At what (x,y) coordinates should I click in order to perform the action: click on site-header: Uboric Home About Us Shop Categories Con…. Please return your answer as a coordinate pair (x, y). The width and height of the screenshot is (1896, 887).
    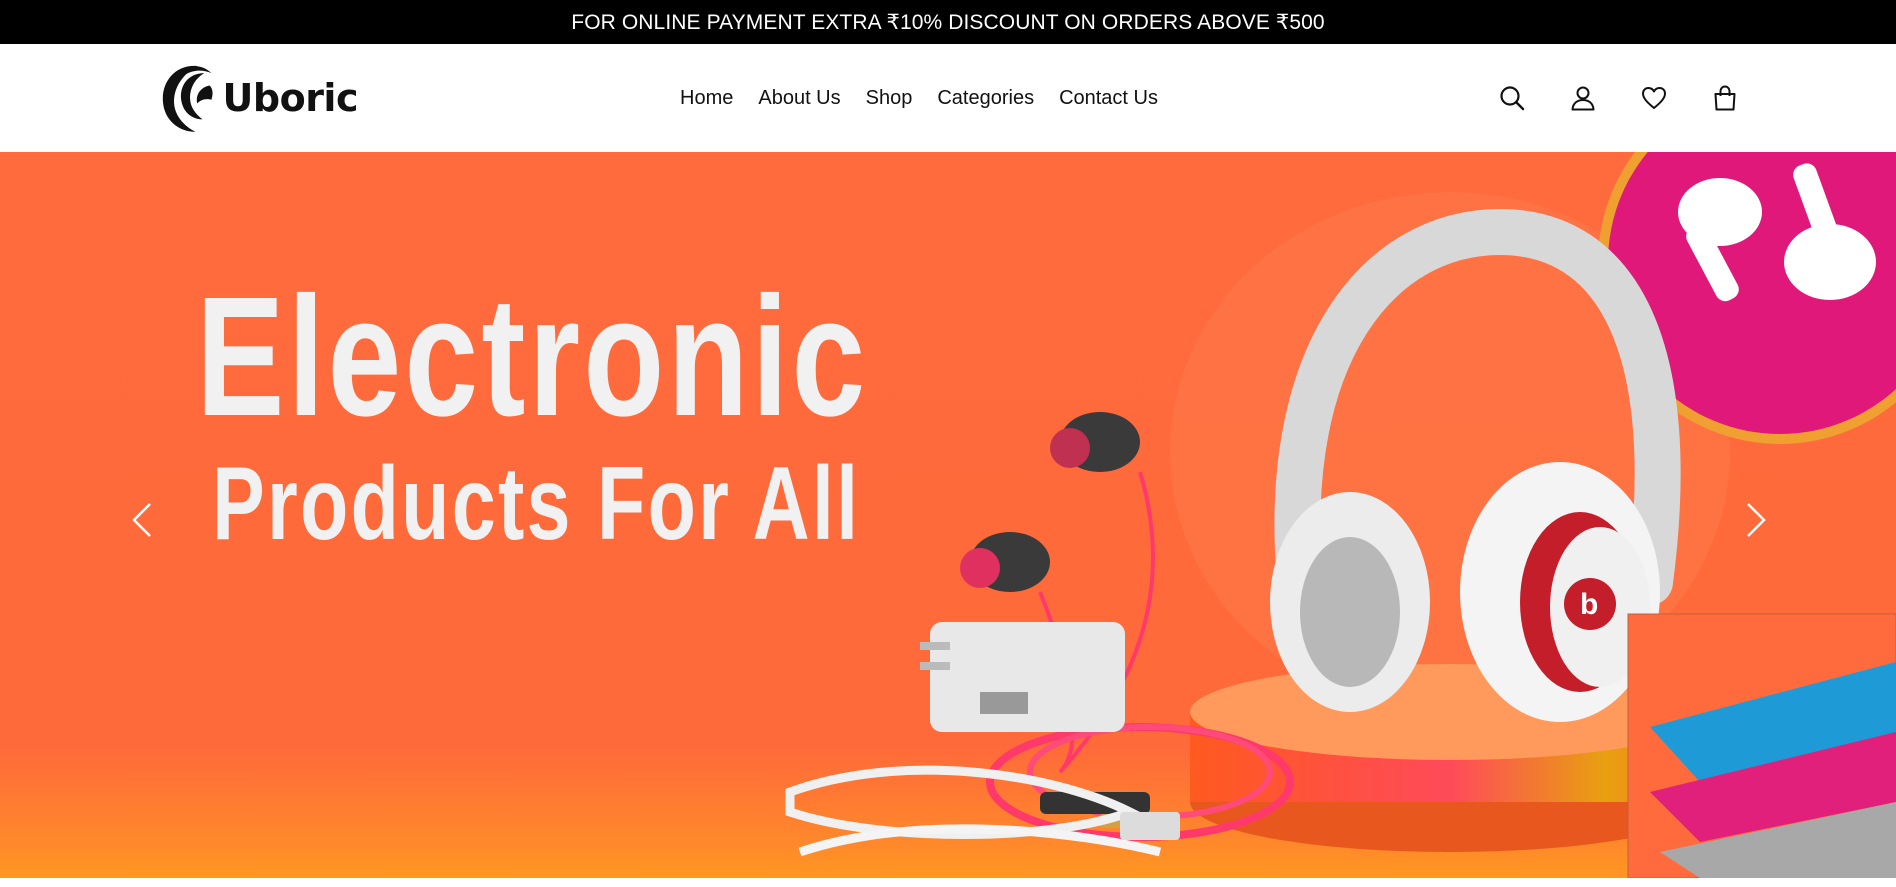
    Looking at the image, I should click on (948, 98).